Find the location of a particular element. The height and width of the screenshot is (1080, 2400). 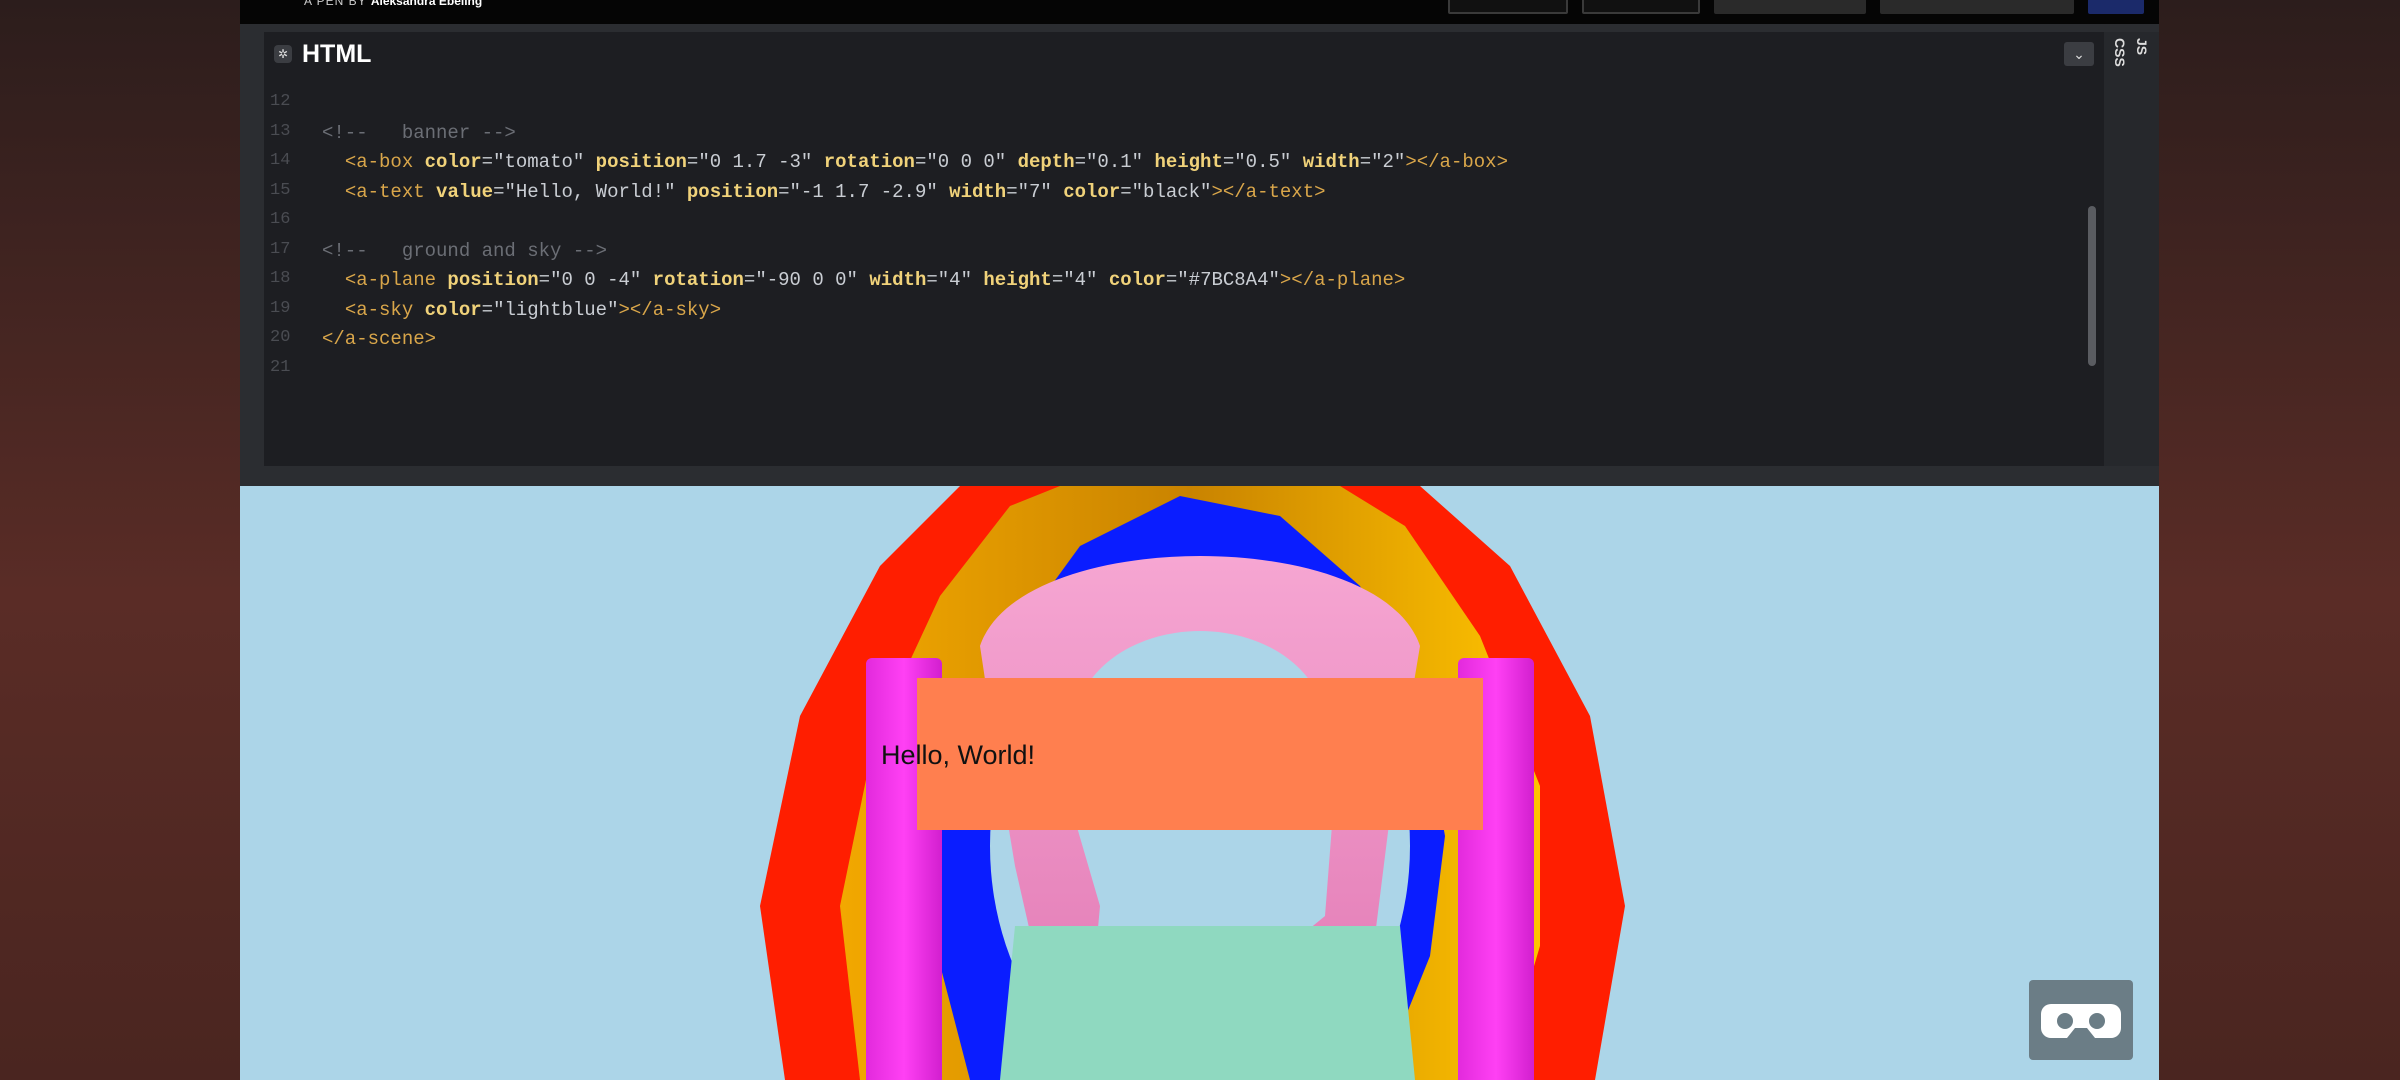

ground-front is located at coordinates (1207, 1003).